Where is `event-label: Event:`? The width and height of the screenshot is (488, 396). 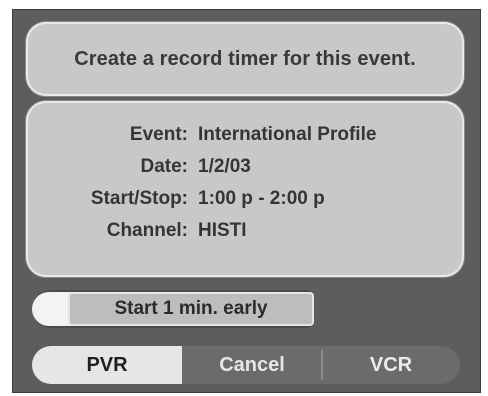 event-label: Event: is located at coordinates (158, 134).